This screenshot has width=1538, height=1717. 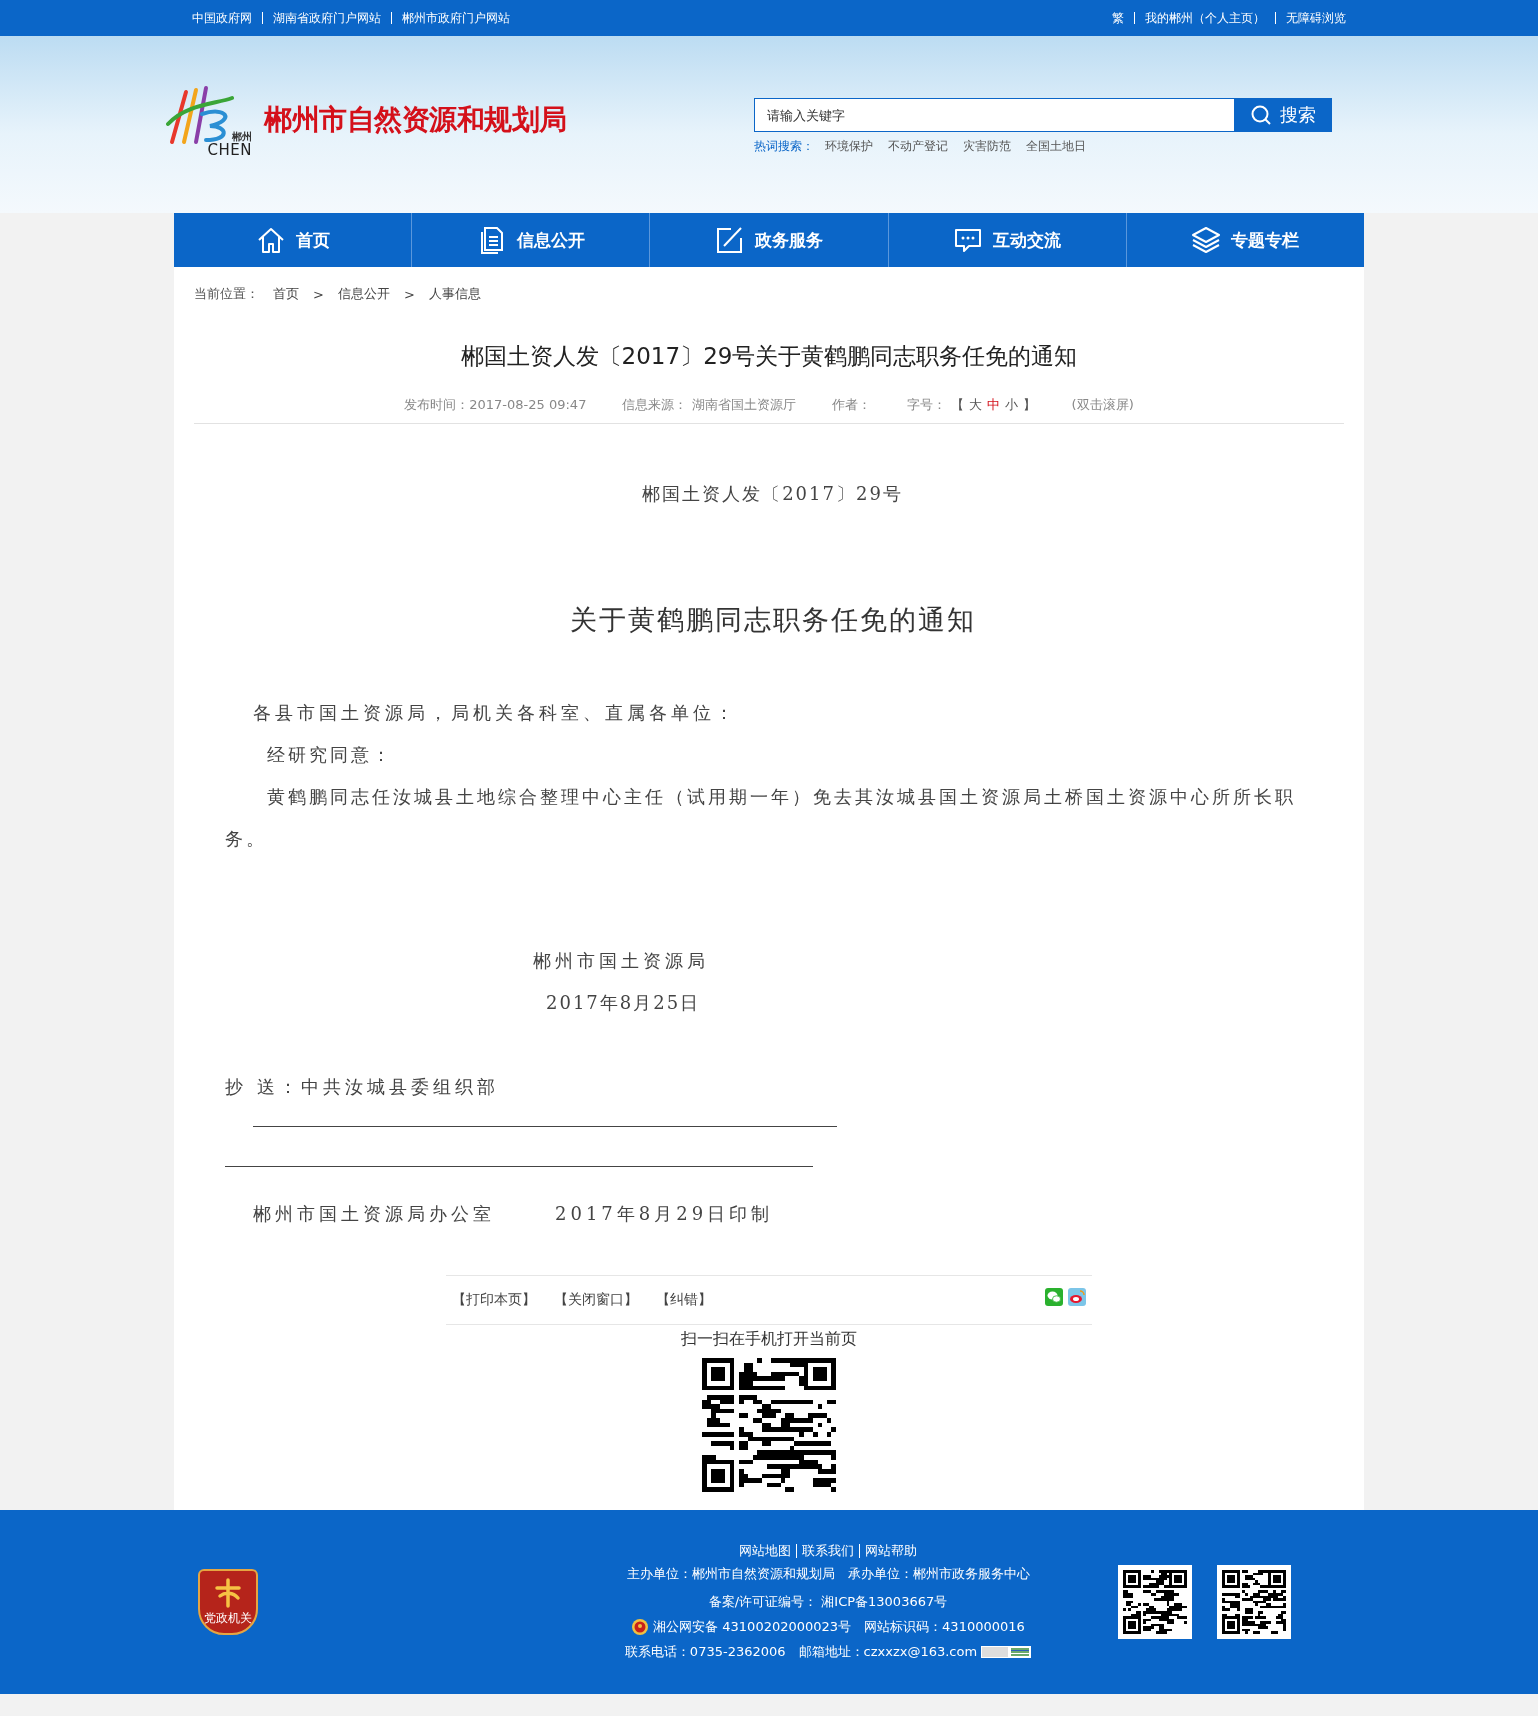 I want to click on font-size-option: 中, so click(x=993, y=405).